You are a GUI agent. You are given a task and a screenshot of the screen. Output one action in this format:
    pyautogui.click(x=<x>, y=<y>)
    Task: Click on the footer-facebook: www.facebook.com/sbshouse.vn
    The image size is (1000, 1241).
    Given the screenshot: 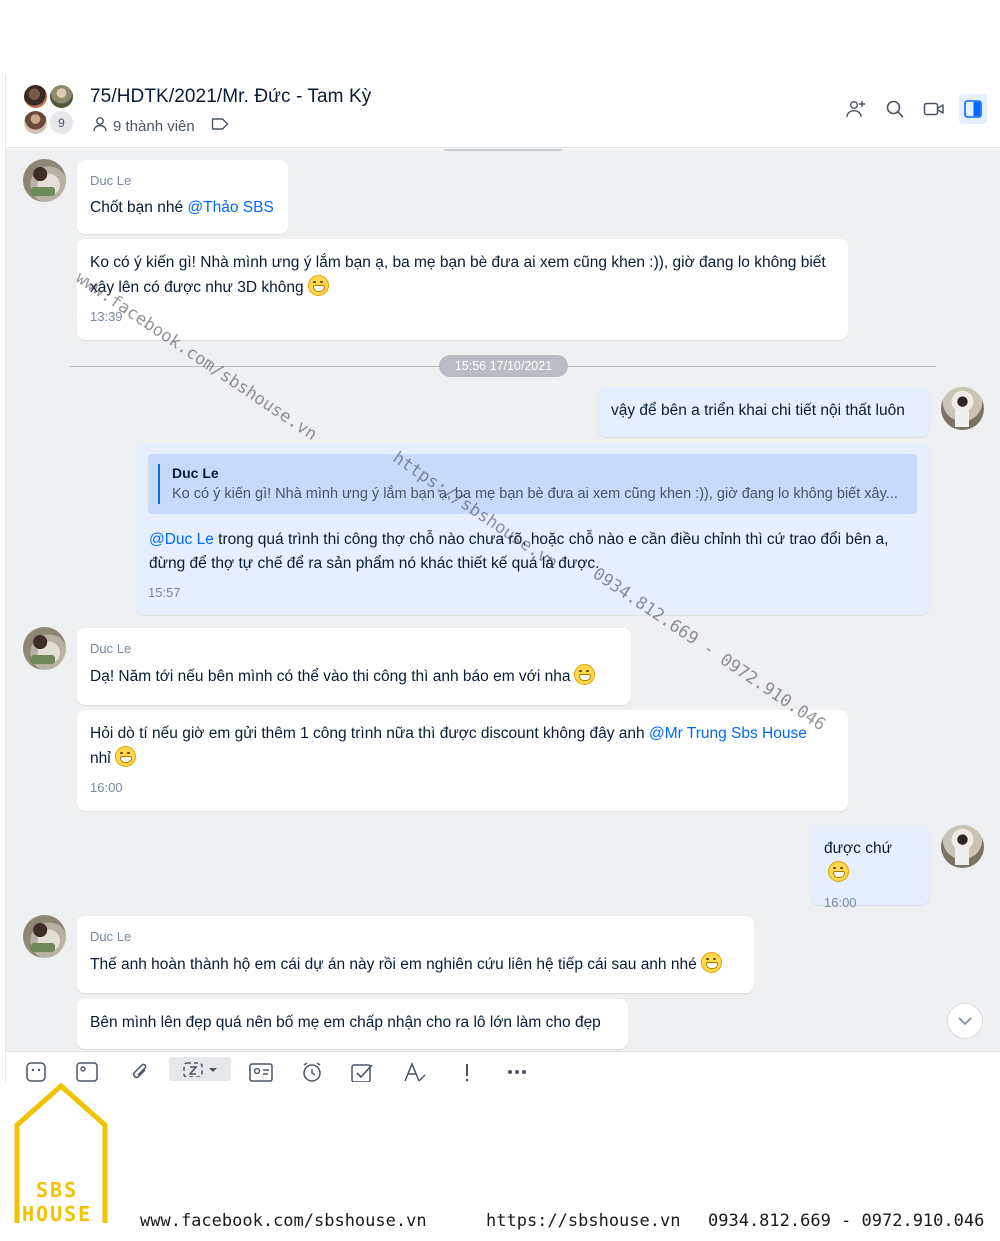 What is the action you would take?
    pyautogui.click(x=283, y=1221)
    